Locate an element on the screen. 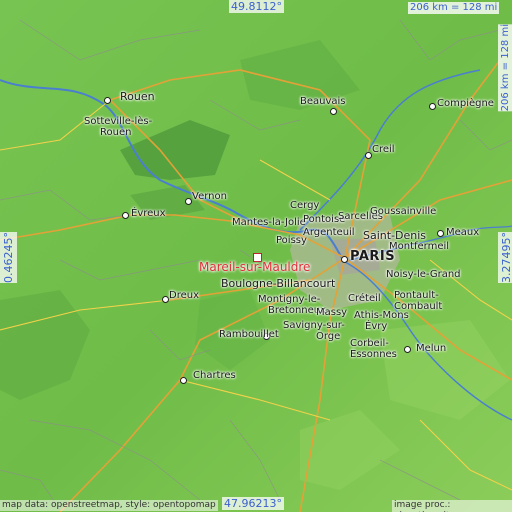 Image resolution: width=512 pixels, height=512 pixels. place-label-rambouillet: Rambouillet is located at coordinates (249, 334).